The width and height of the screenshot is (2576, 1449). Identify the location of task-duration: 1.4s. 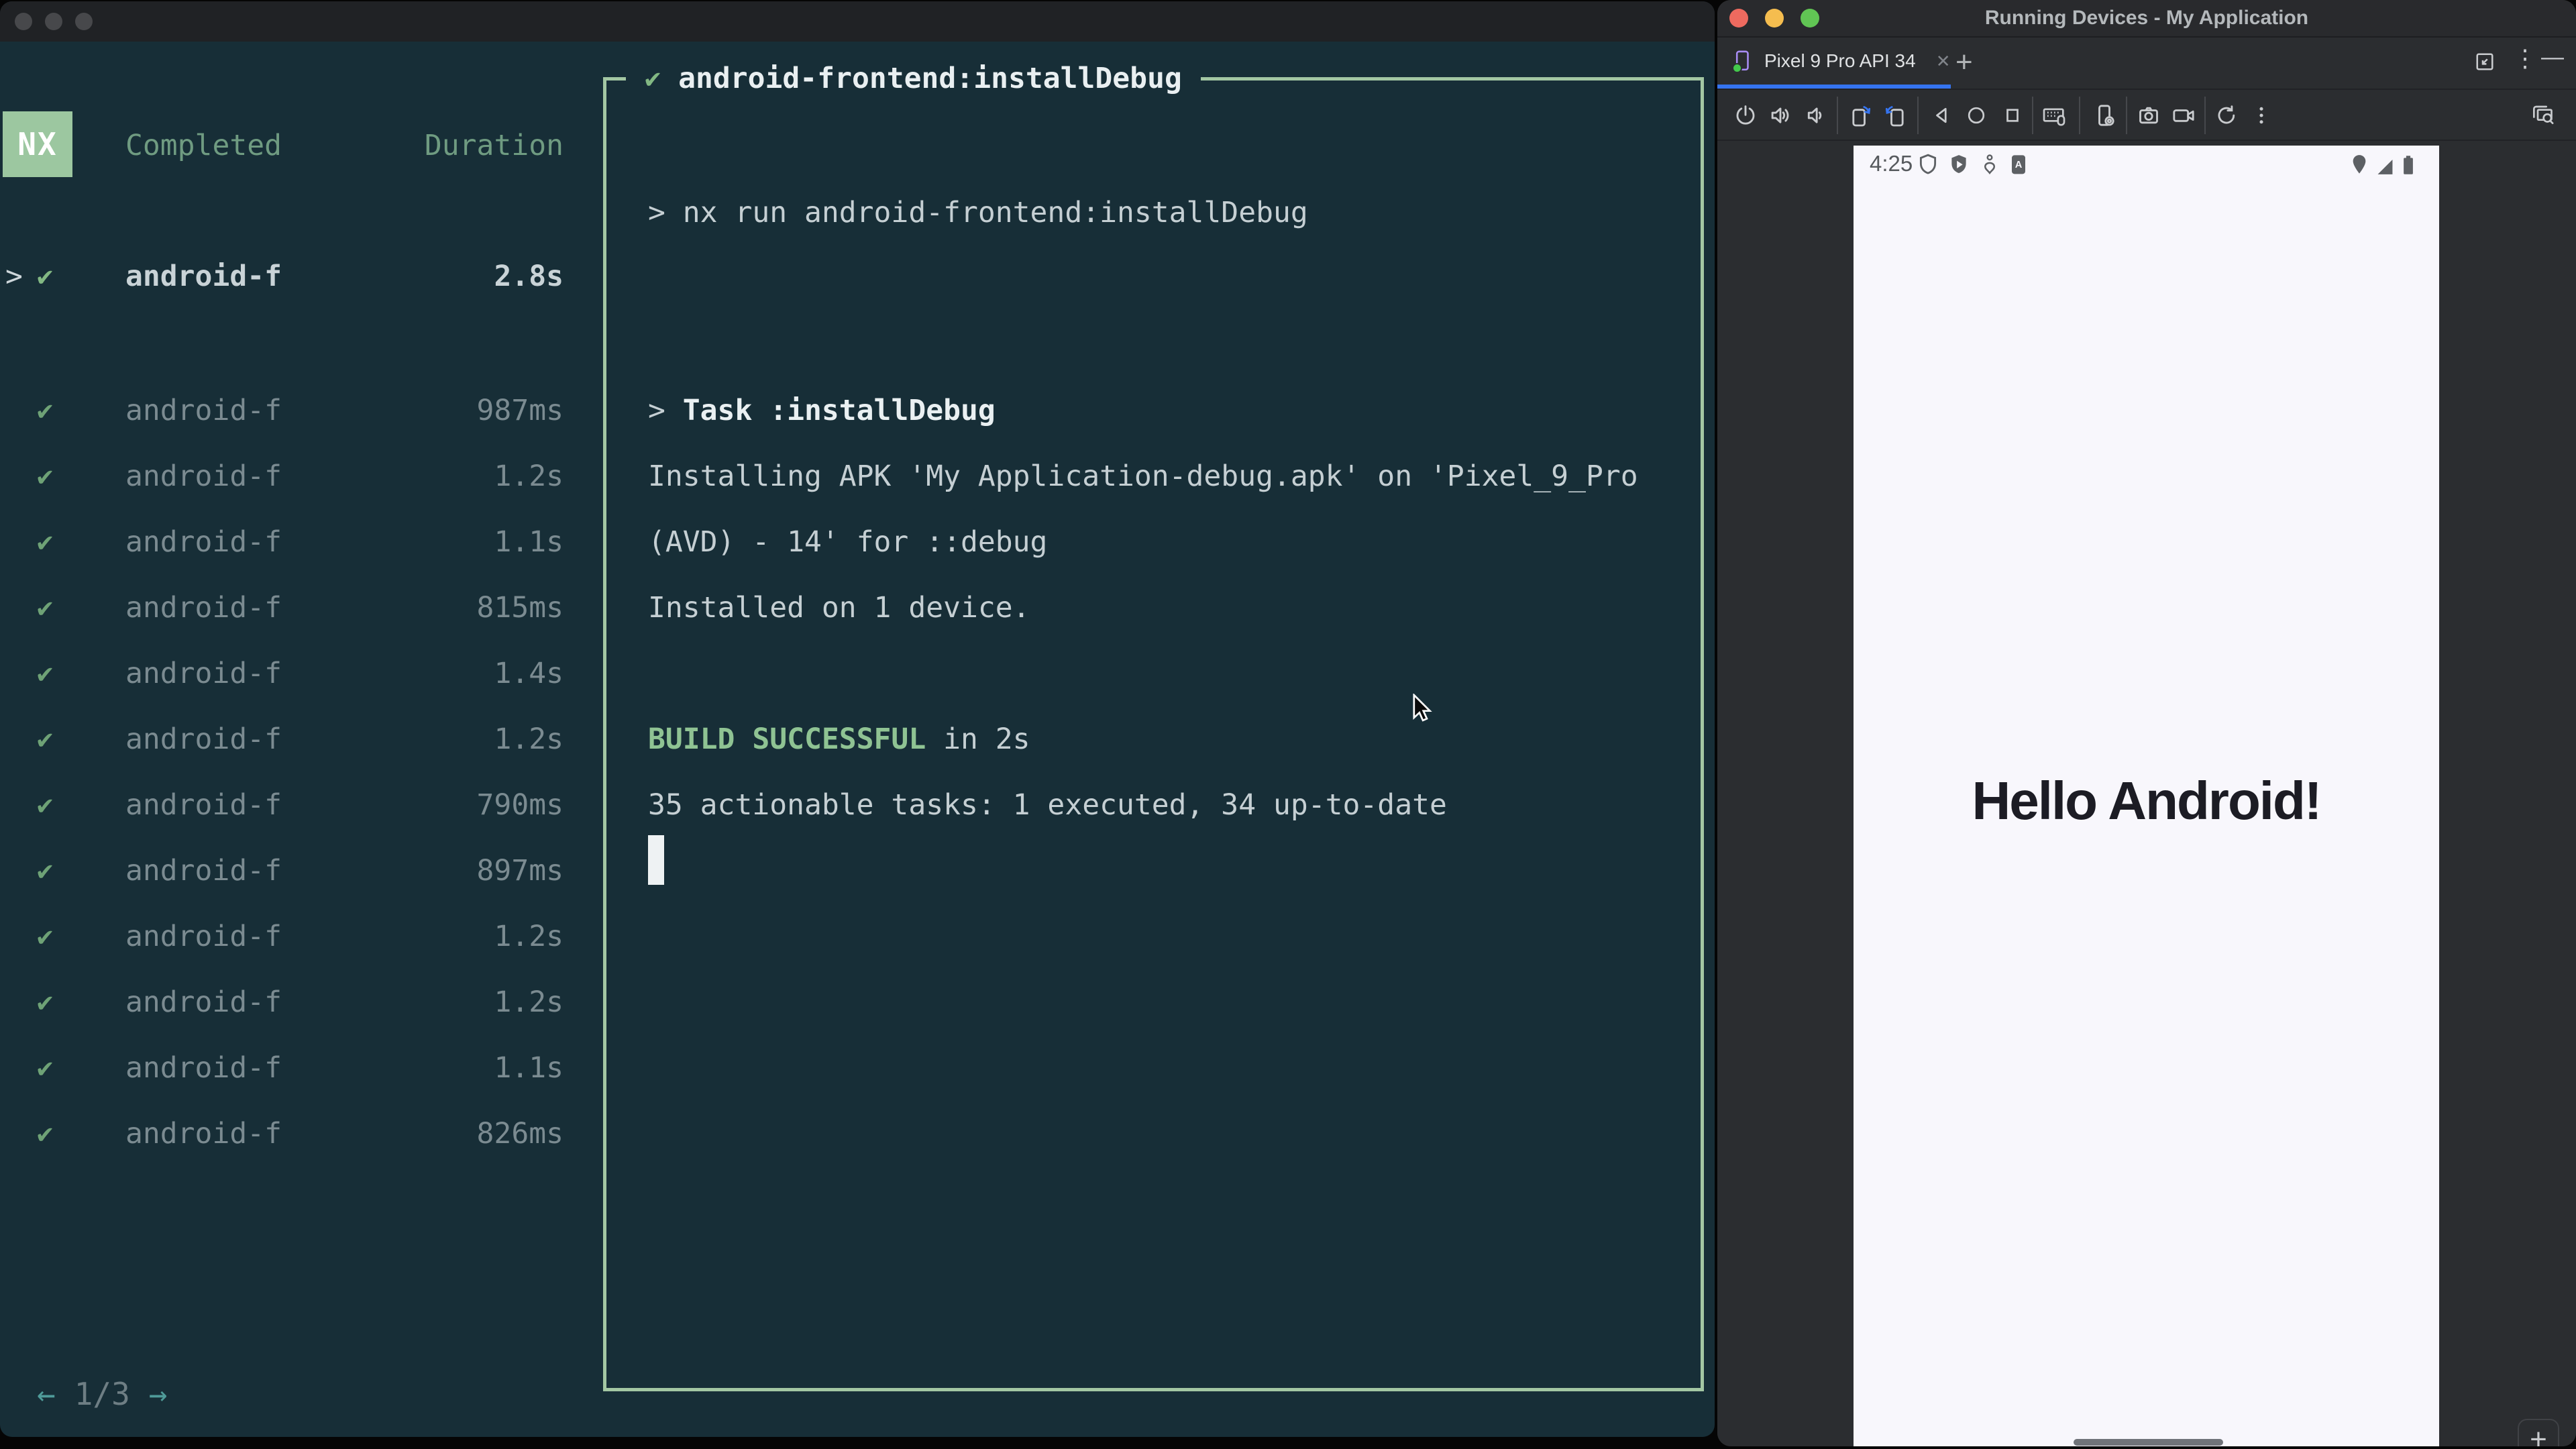
(529, 673).